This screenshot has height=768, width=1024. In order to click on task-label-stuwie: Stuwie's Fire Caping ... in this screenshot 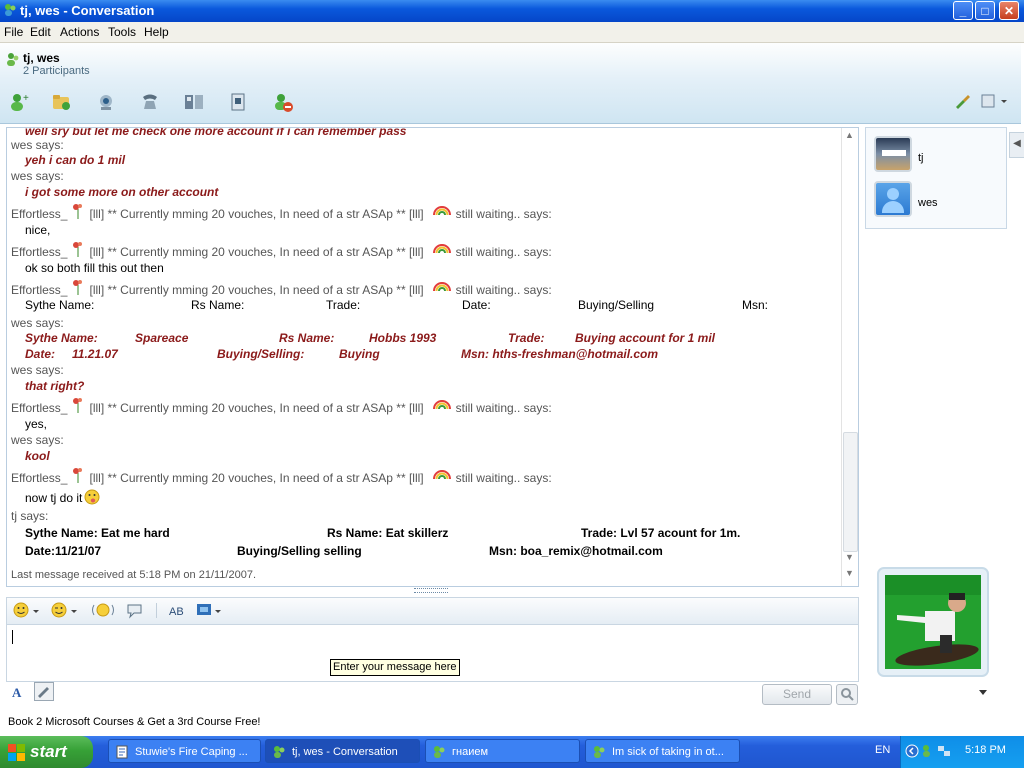, I will do `click(191, 752)`.